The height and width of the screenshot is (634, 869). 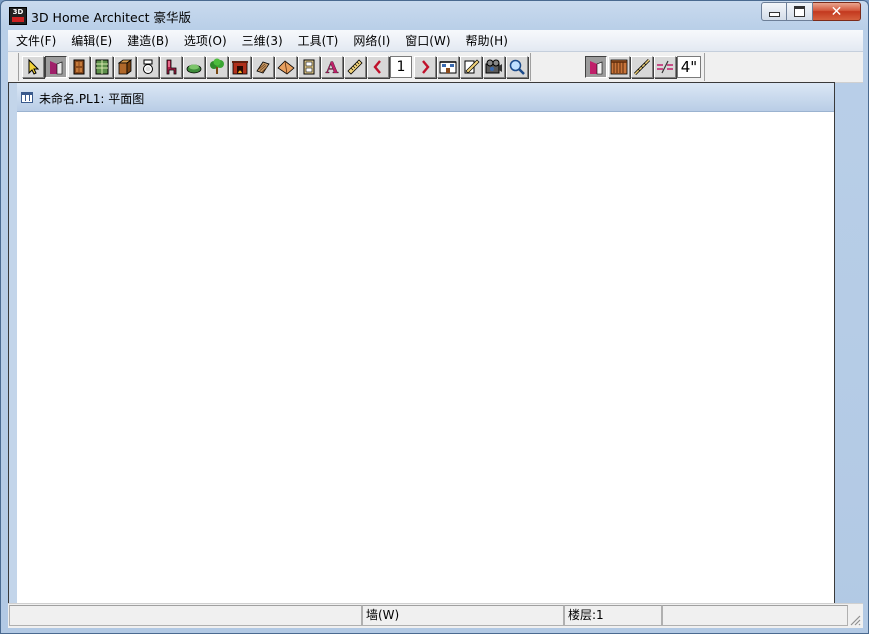 I want to click on status-floor: 楼层:1, so click(x=613, y=615).